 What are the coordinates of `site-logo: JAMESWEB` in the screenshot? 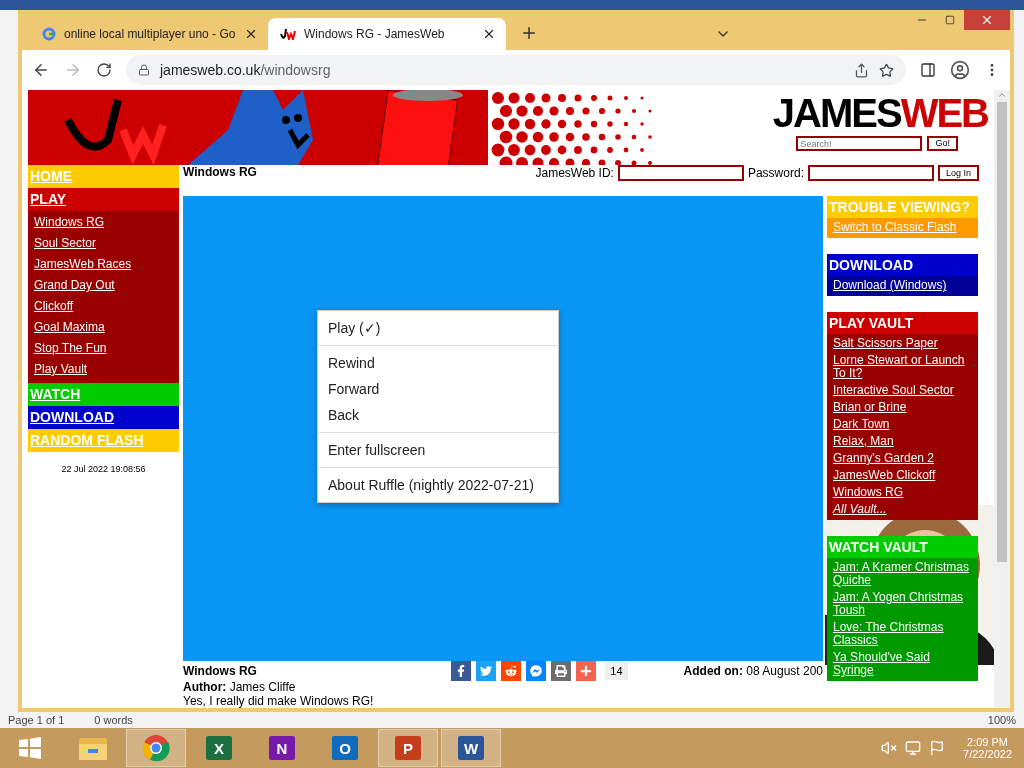 It's located at (880, 113).